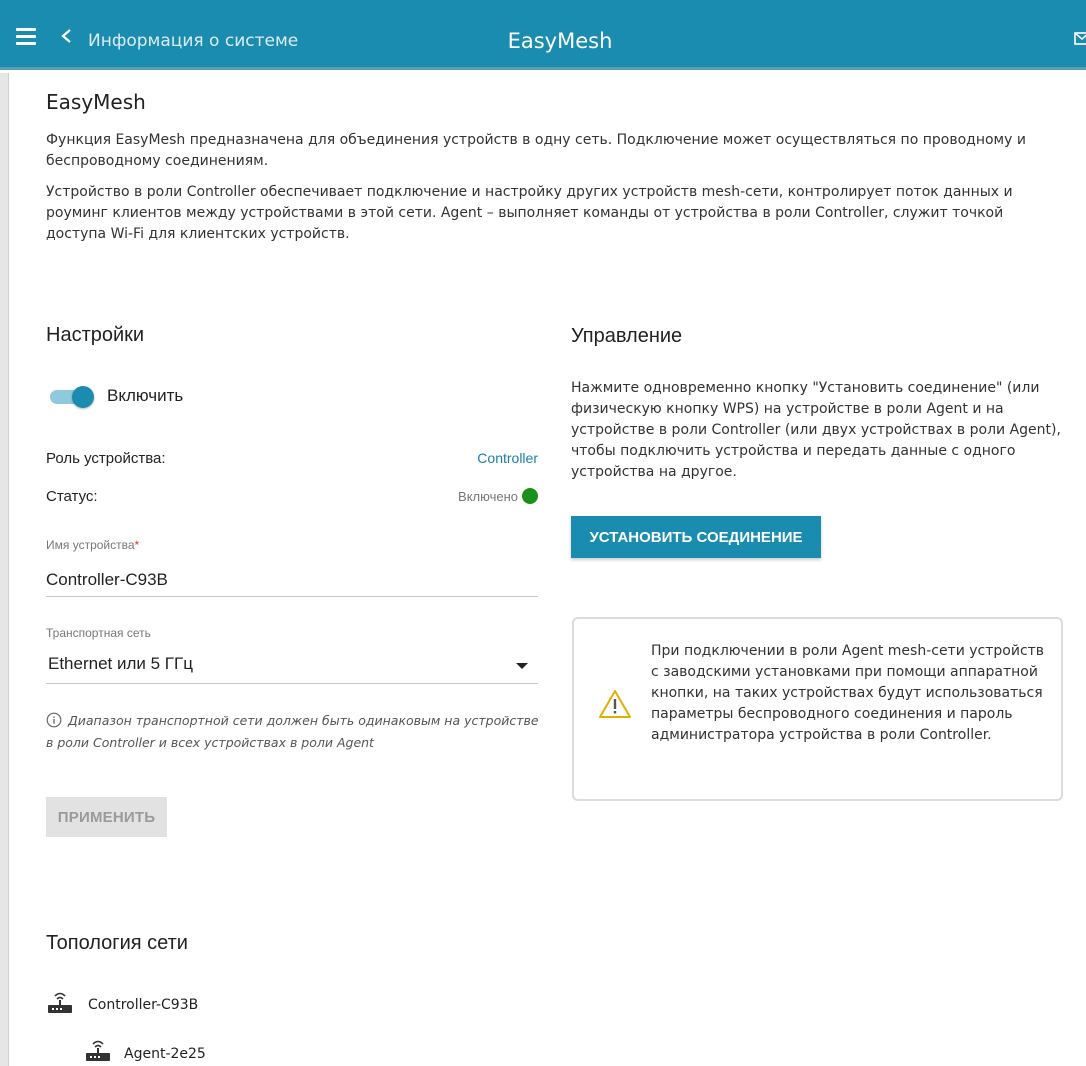 This screenshot has width=1086, height=1066. Describe the element at coordinates (479, 458) in the screenshot. I see `device-role-value: Controller` at that location.